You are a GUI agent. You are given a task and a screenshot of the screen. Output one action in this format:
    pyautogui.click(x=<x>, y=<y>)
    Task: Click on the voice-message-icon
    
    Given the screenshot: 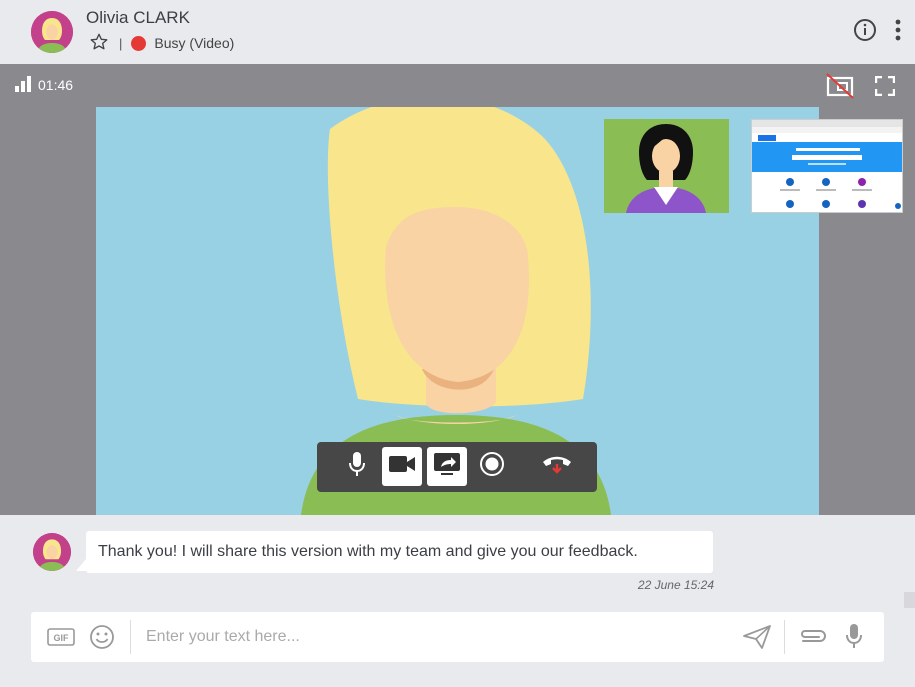 What is the action you would take?
    pyautogui.click(x=854, y=638)
    